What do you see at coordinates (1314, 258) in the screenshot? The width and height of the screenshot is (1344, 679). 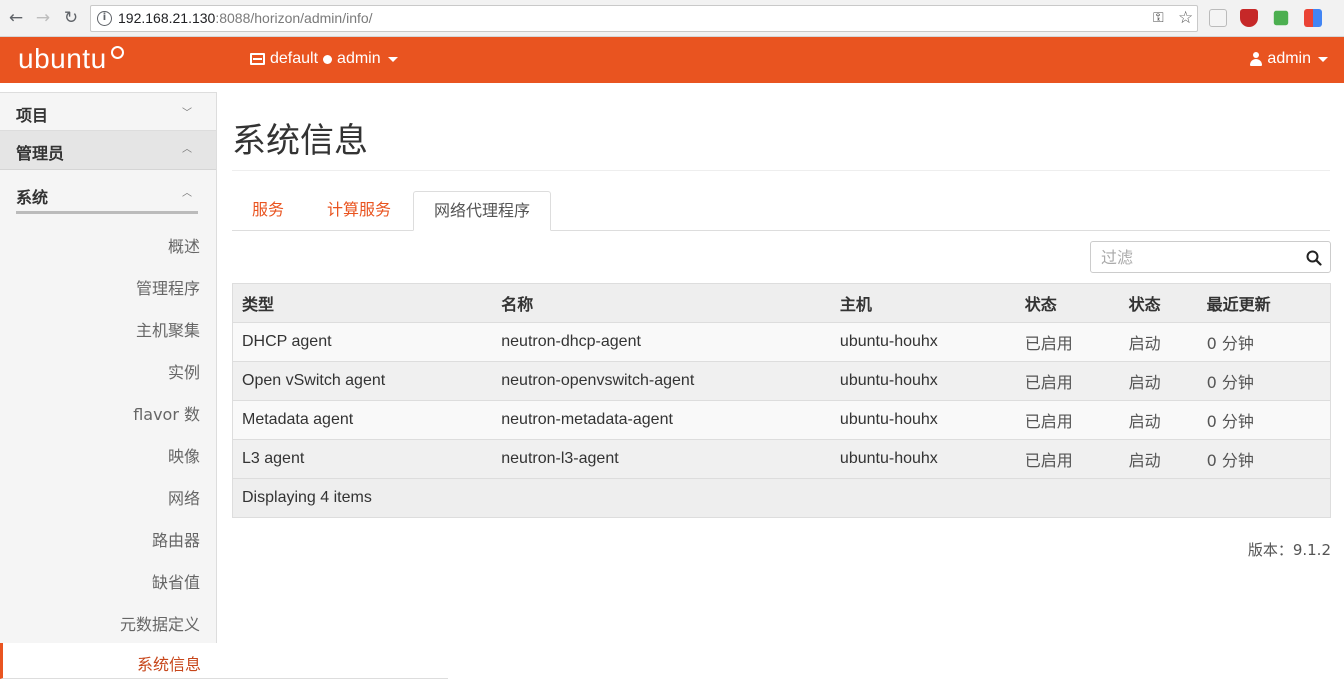 I see `search-icon` at bounding box center [1314, 258].